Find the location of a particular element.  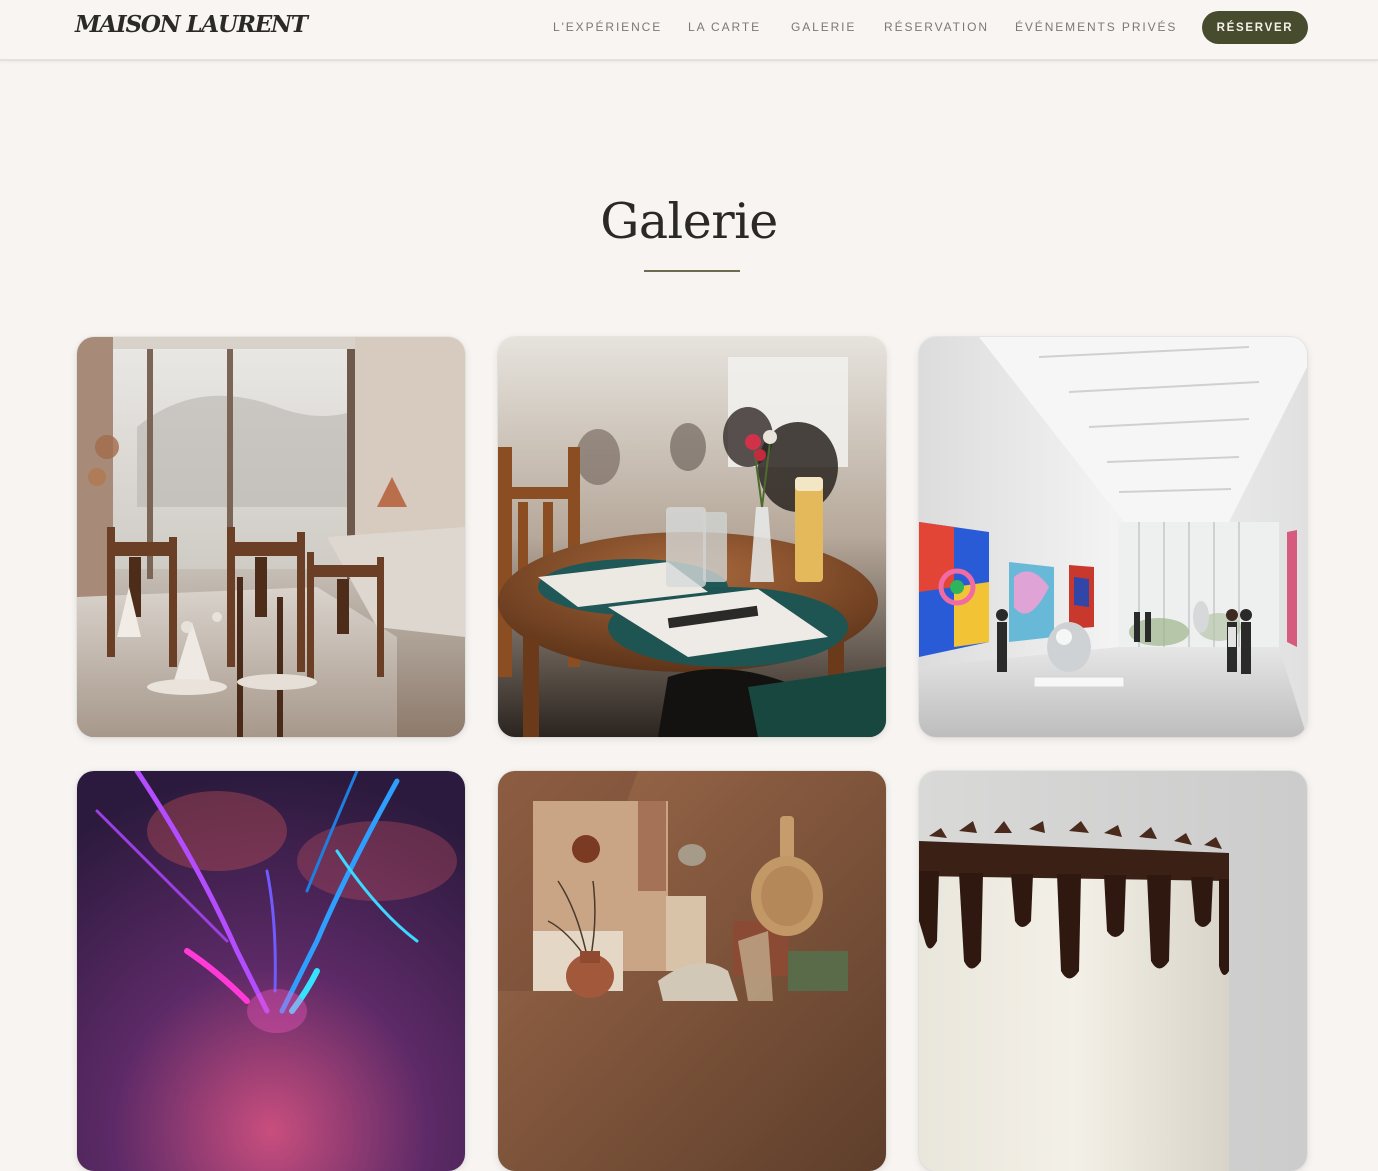

earth-tone-still-life-photo is located at coordinates (692, 971).